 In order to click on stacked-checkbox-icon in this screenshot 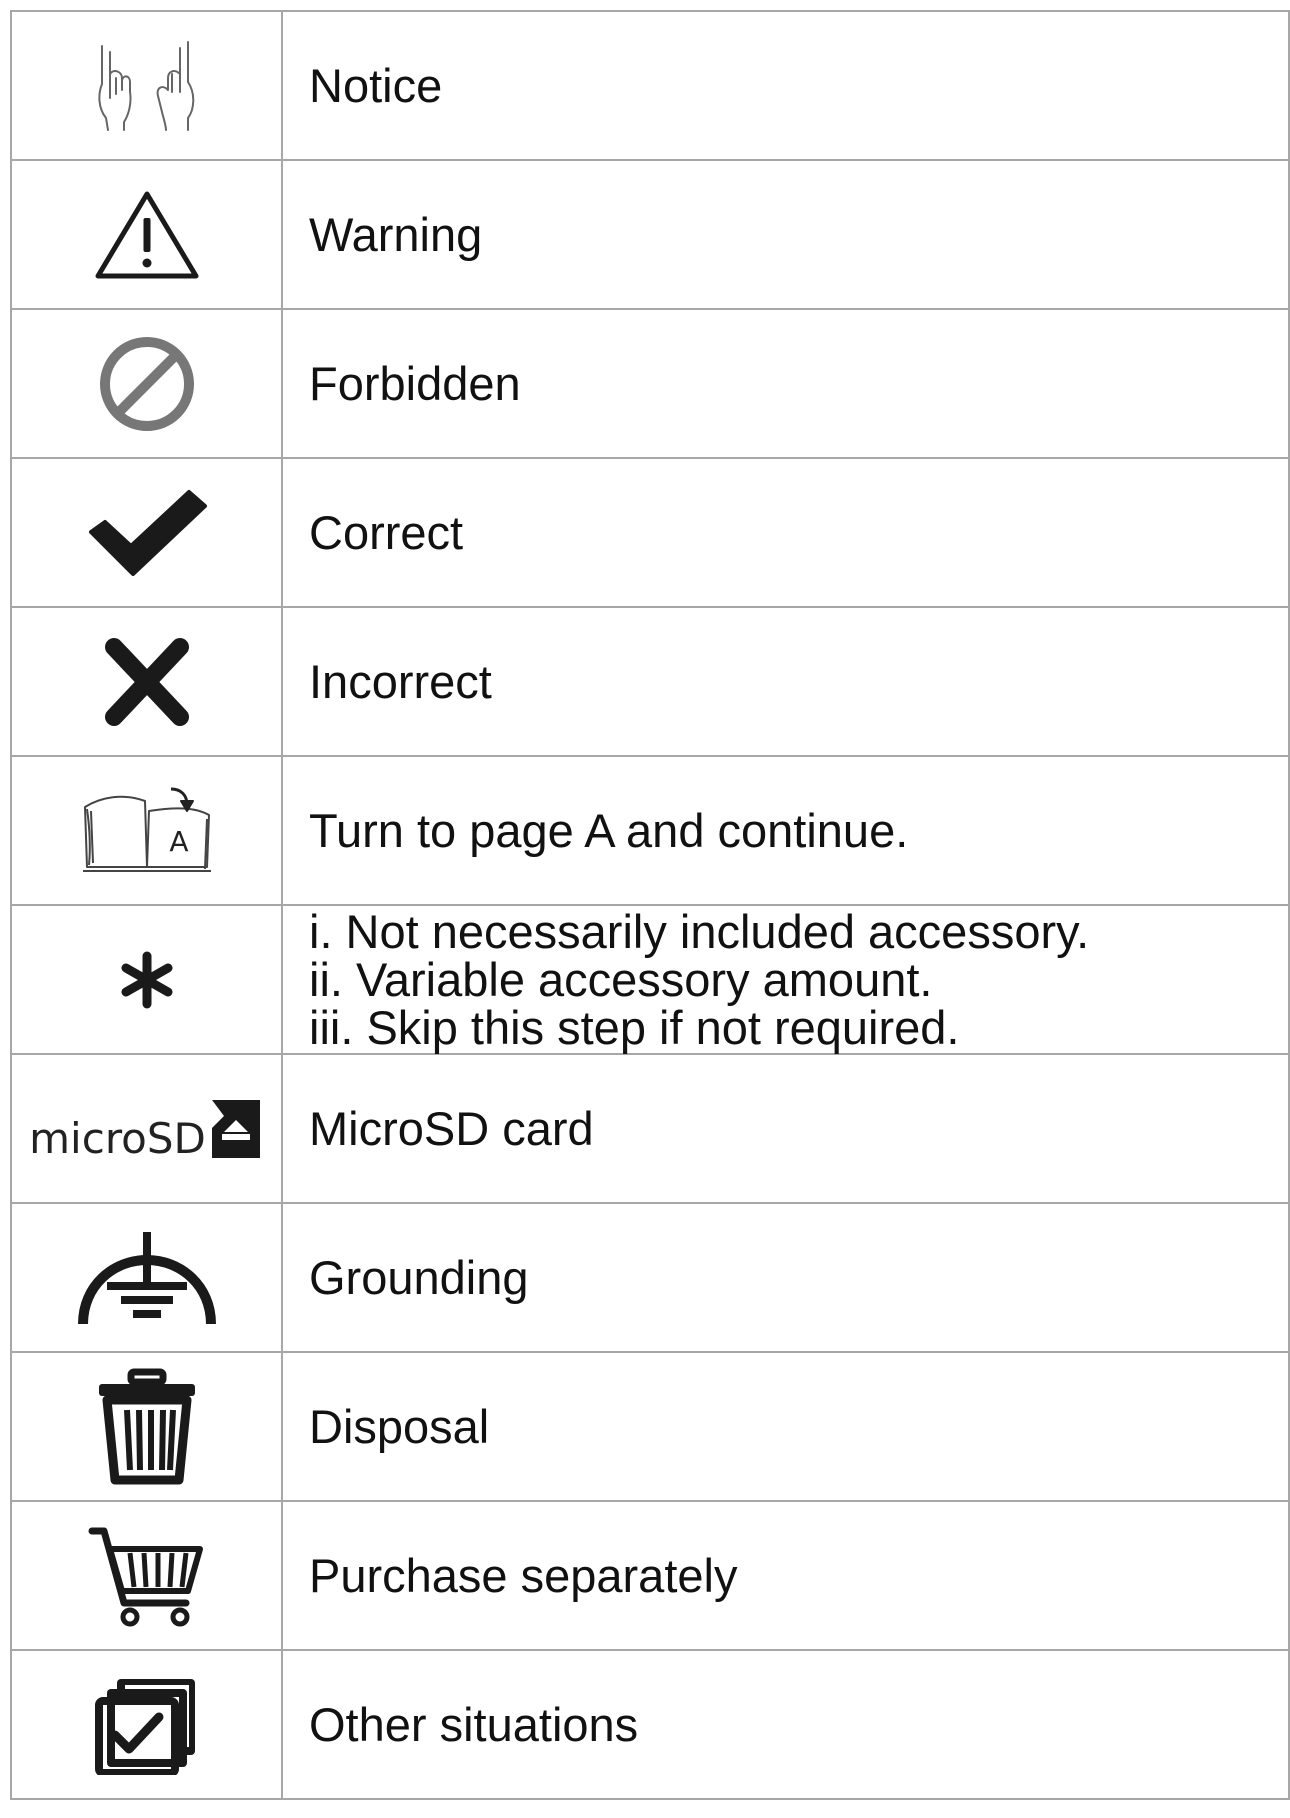, I will do `click(146, 1725)`.